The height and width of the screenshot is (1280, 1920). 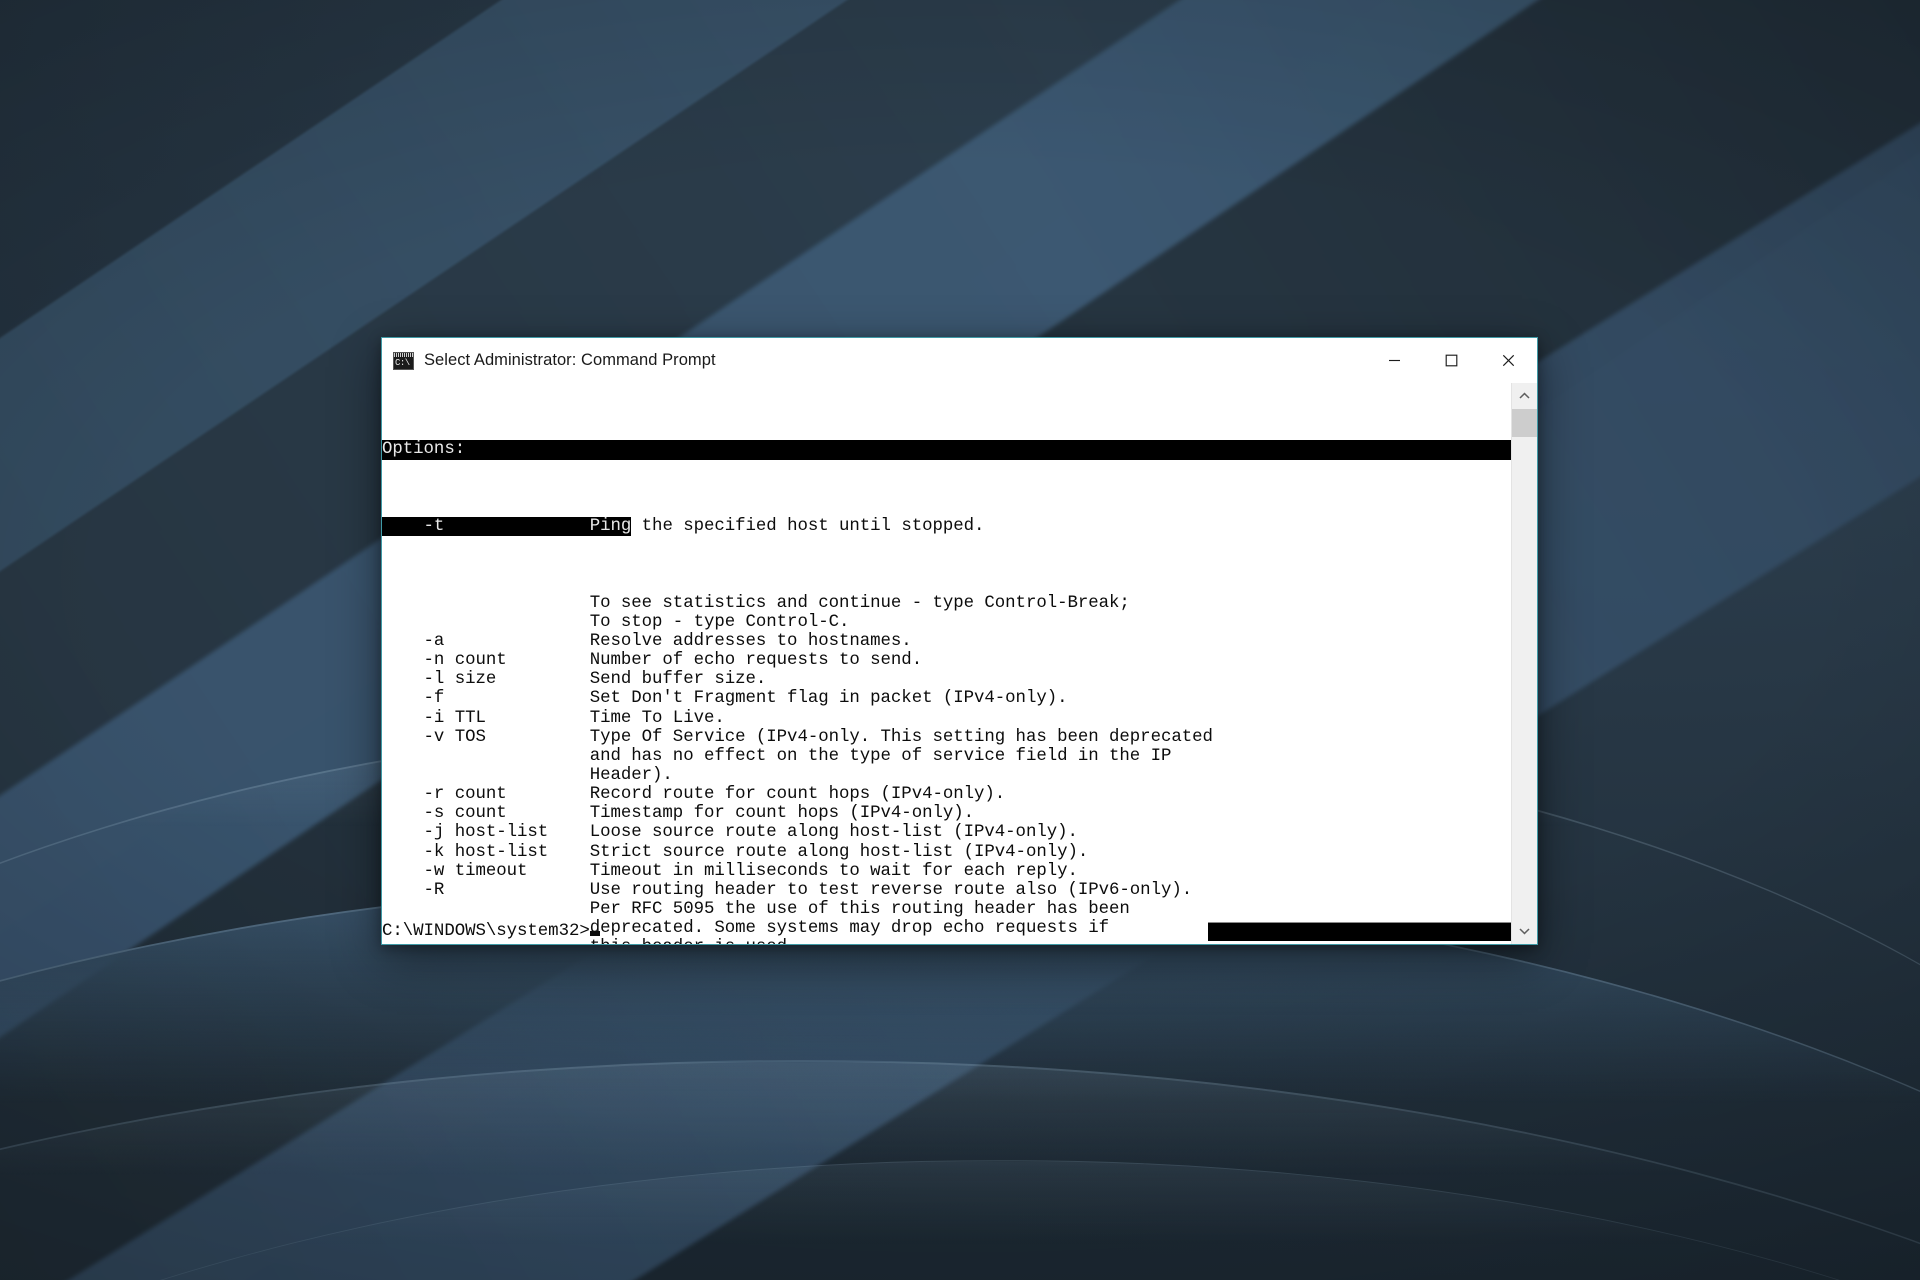 I want to click on console-line: -i TTL Time To Live., so click(x=946, y=718).